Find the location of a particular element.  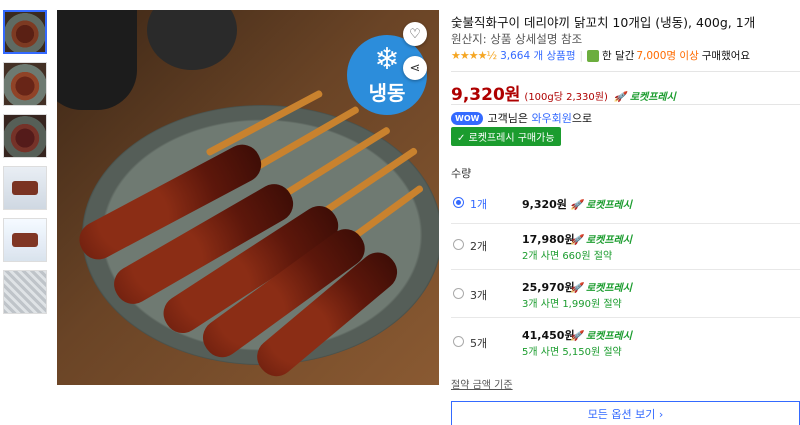

wow-badge: WOW is located at coordinates (467, 118).